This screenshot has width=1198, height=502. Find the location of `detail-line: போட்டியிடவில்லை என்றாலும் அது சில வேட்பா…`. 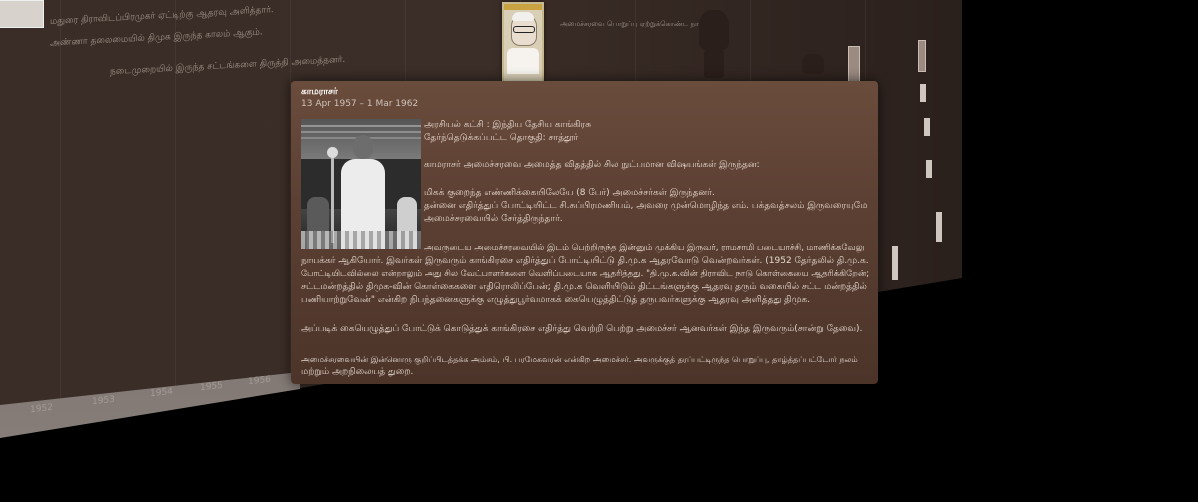

detail-line: போட்டியிடவில்லை என்றாலும் அது சில வேட்பா… is located at coordinates (585, 274).